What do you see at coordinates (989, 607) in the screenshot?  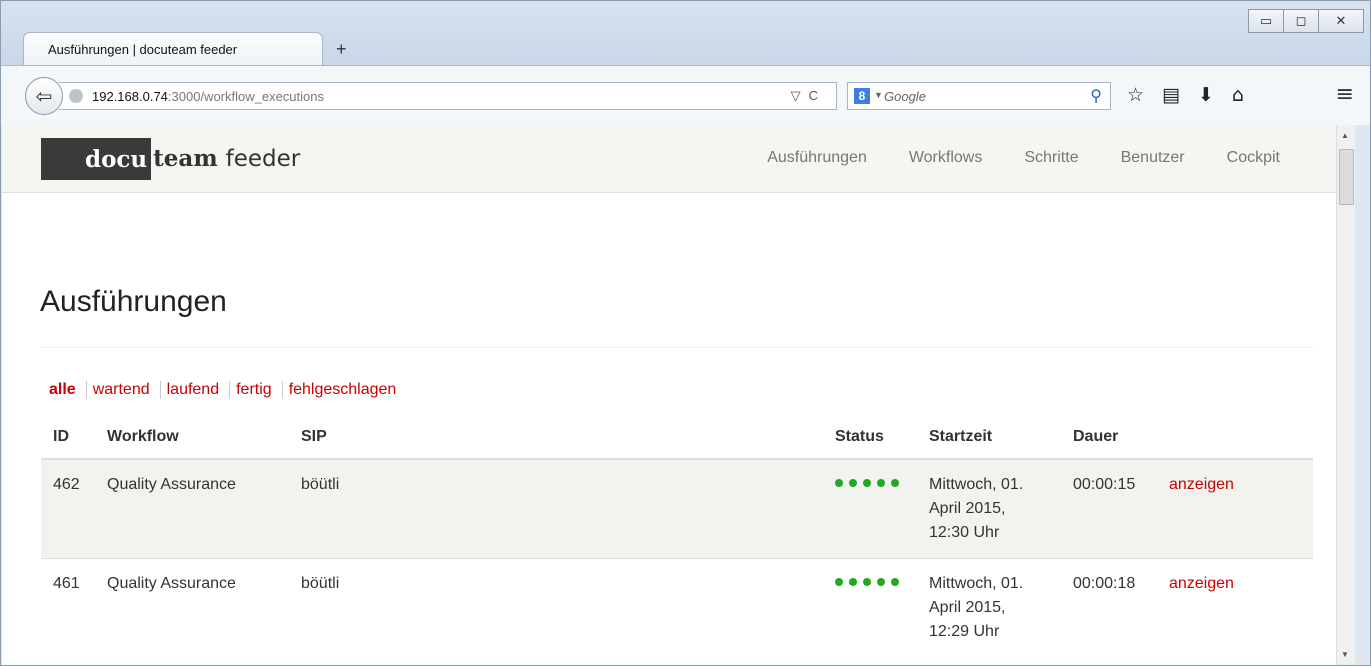 I see `row-startzeit: Mittwoch, 01. April 2015, 12:29 Uhr` at bounding box center [989, 607].